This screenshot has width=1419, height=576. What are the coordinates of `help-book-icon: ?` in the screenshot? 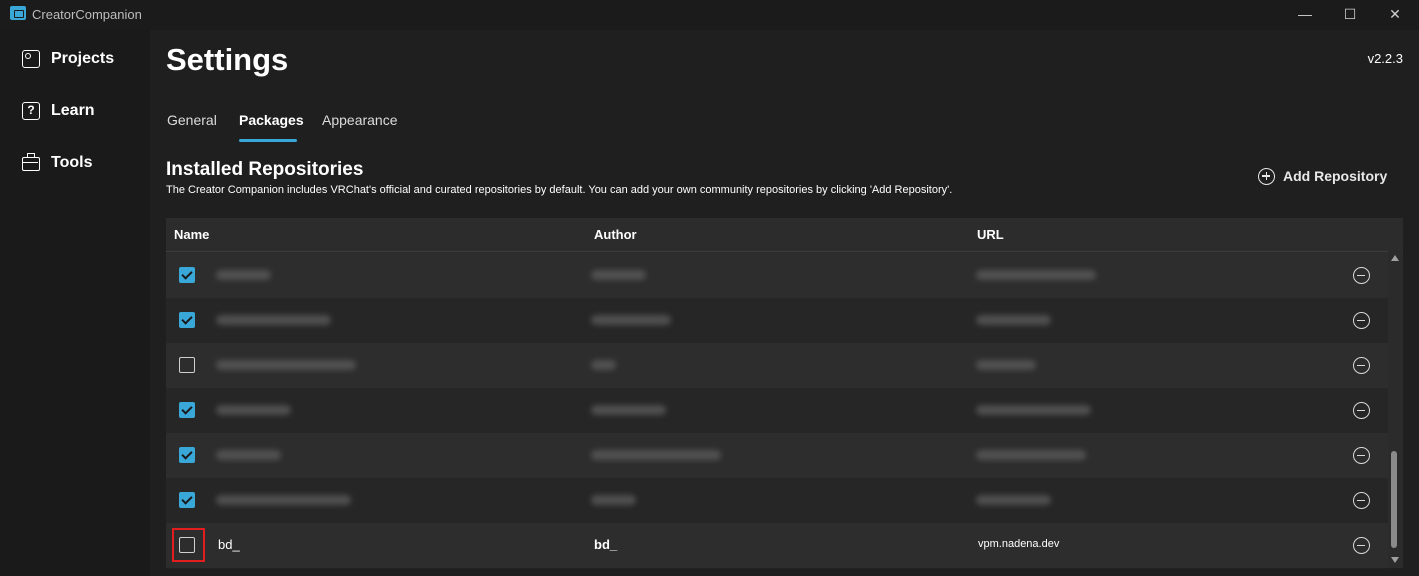 It's located at (31, 111).